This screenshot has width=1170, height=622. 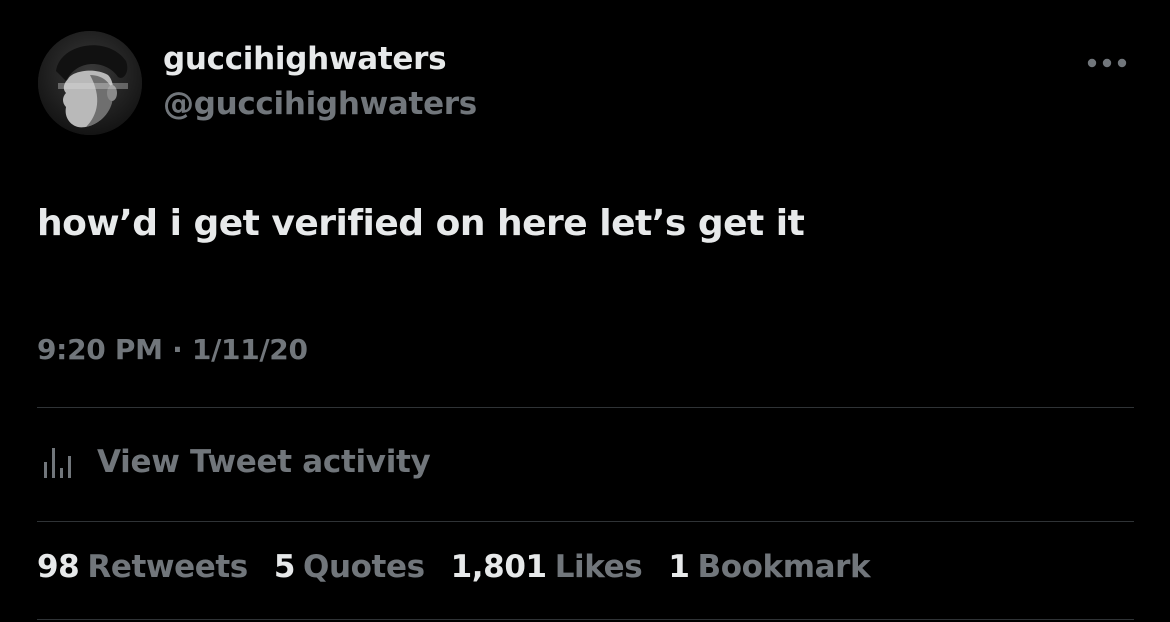 What do you see at coordinates (57, 463) in the screenshot?
I see `bar-chart-icon` at bounding box center [57, 463].